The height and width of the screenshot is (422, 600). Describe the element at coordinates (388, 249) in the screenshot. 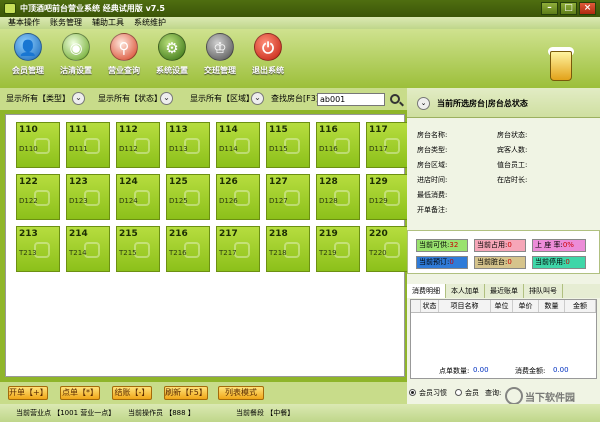

I see `room-tile: 220 T220` at that location.